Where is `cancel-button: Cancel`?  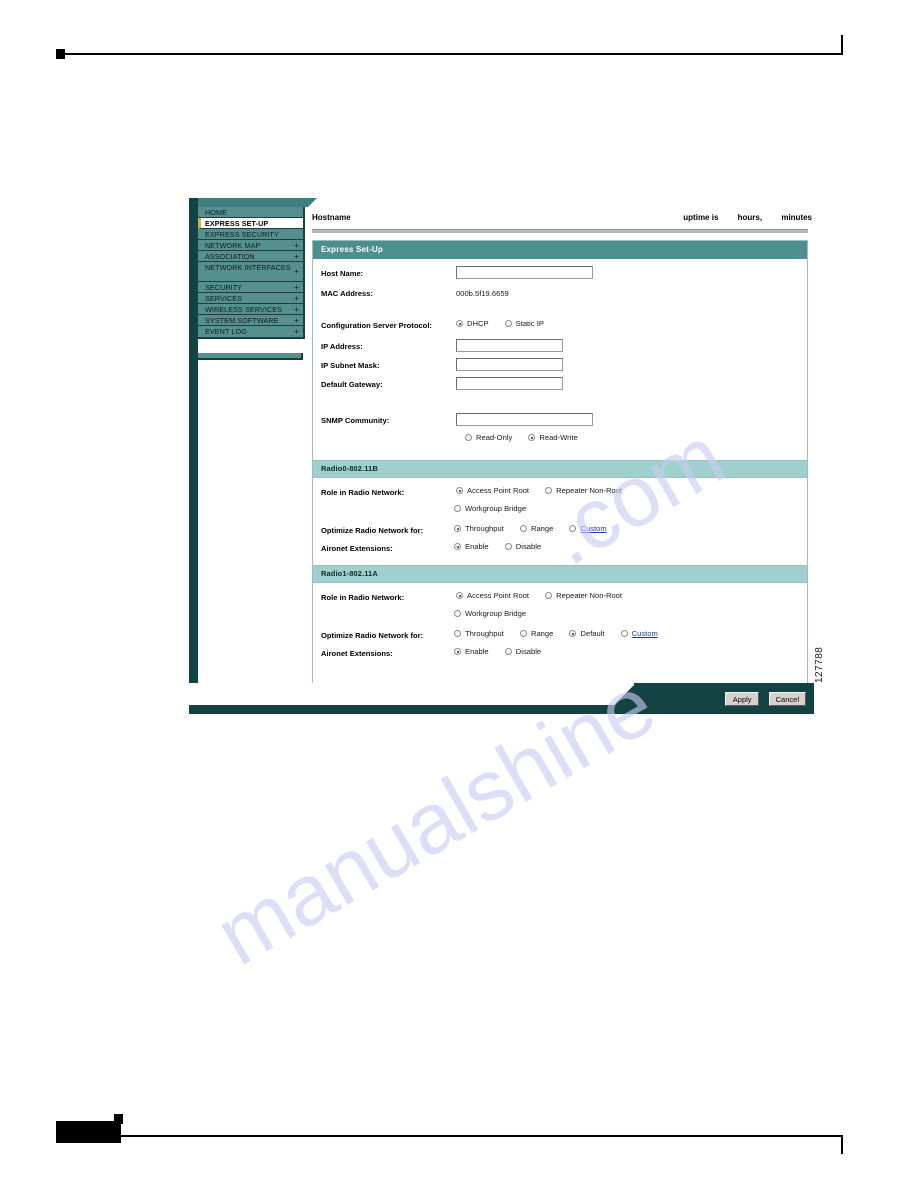 cancel-button: Cancel is located at coordinates (787, 699).